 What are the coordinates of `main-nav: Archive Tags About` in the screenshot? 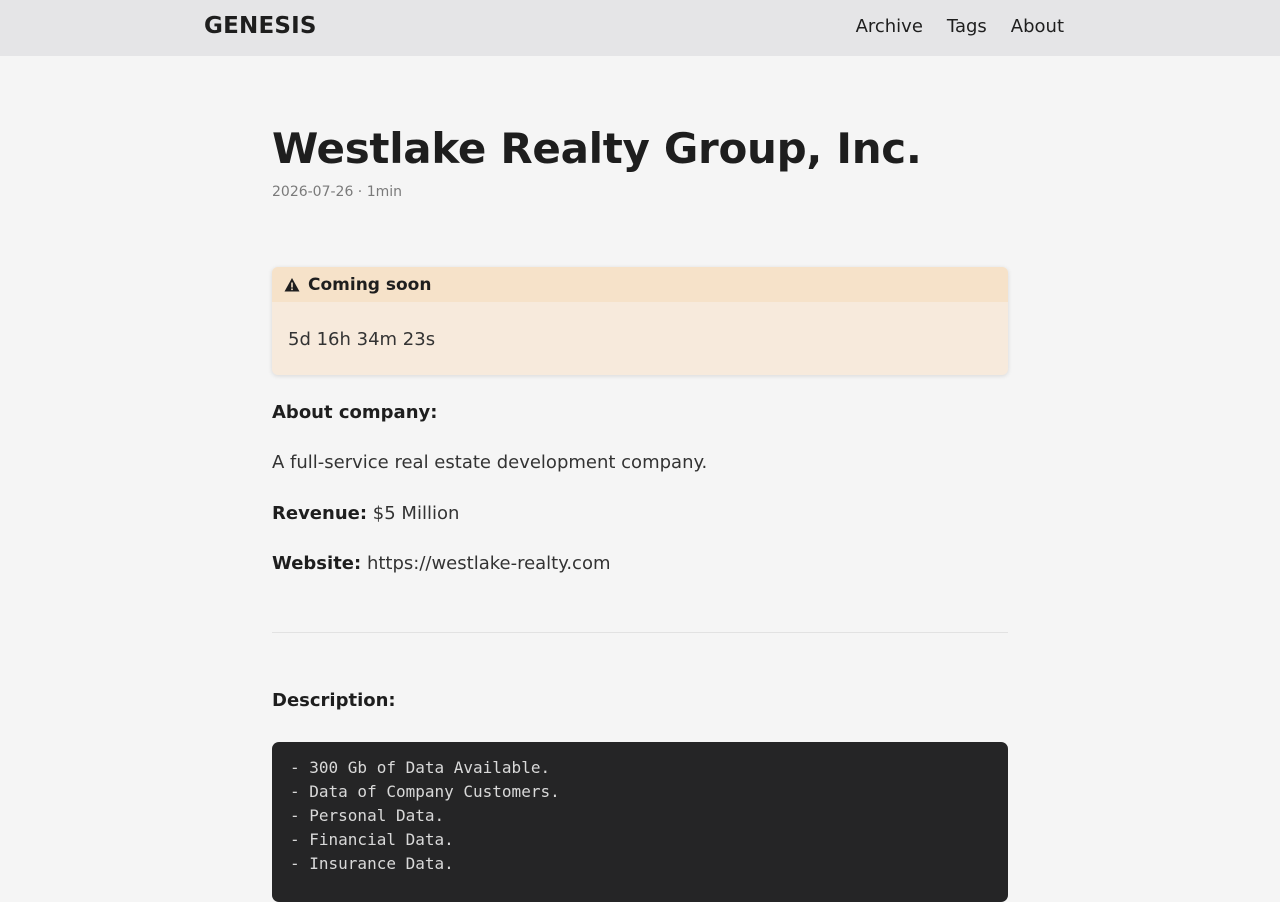 It's located at (960, 26).